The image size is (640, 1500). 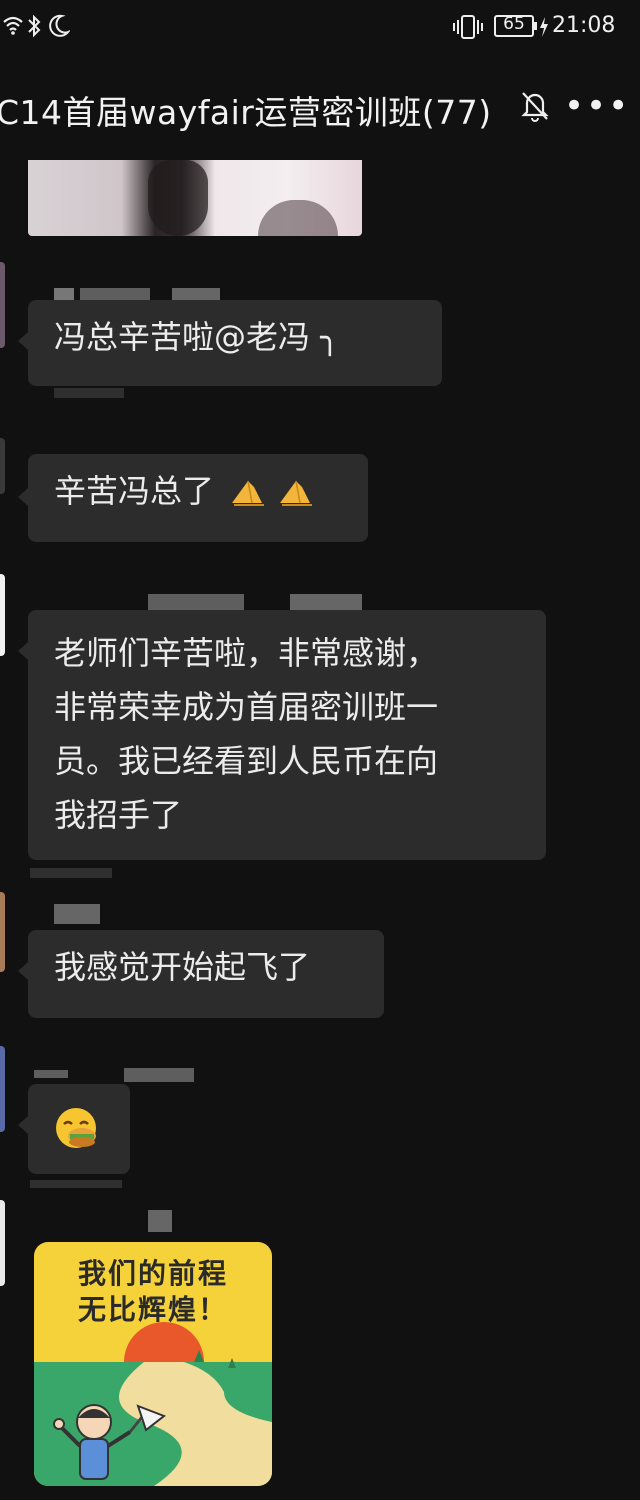 I want to click on sunrise-illustration, so click(x=153, y=1404).